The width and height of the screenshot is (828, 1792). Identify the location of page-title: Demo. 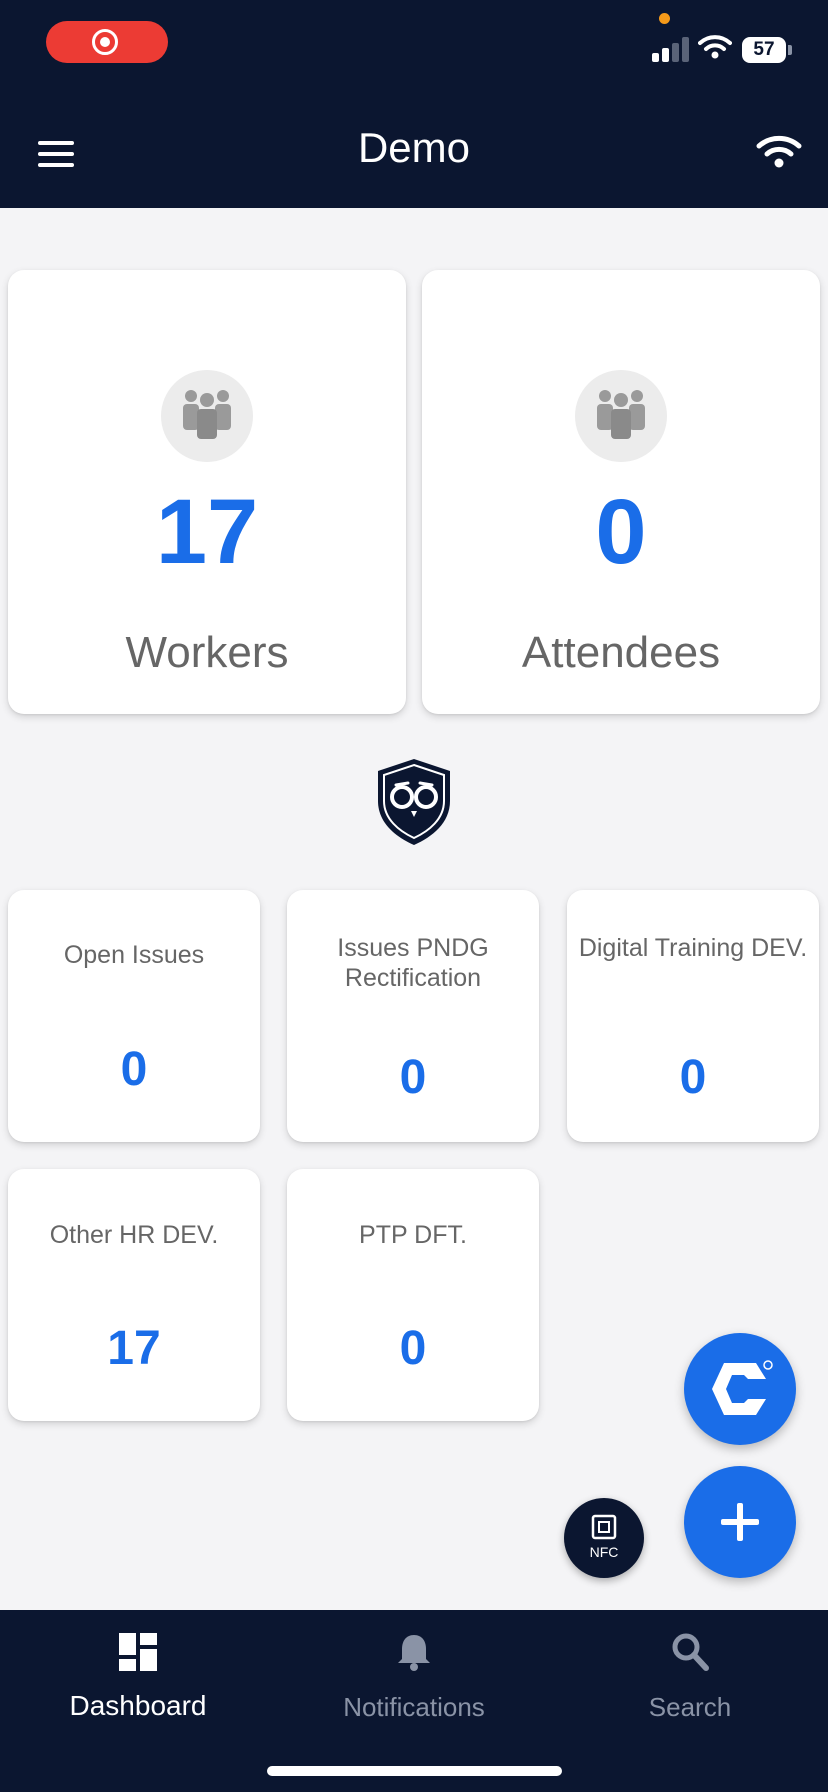
(414, 147).